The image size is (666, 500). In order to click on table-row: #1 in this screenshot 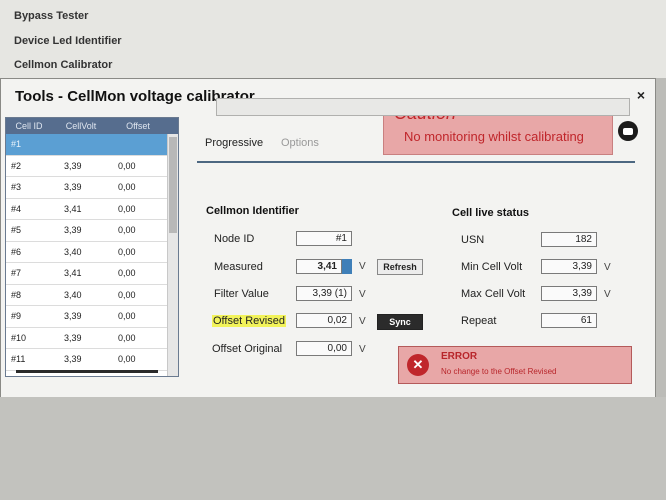, I will do `click(92, 145)`.